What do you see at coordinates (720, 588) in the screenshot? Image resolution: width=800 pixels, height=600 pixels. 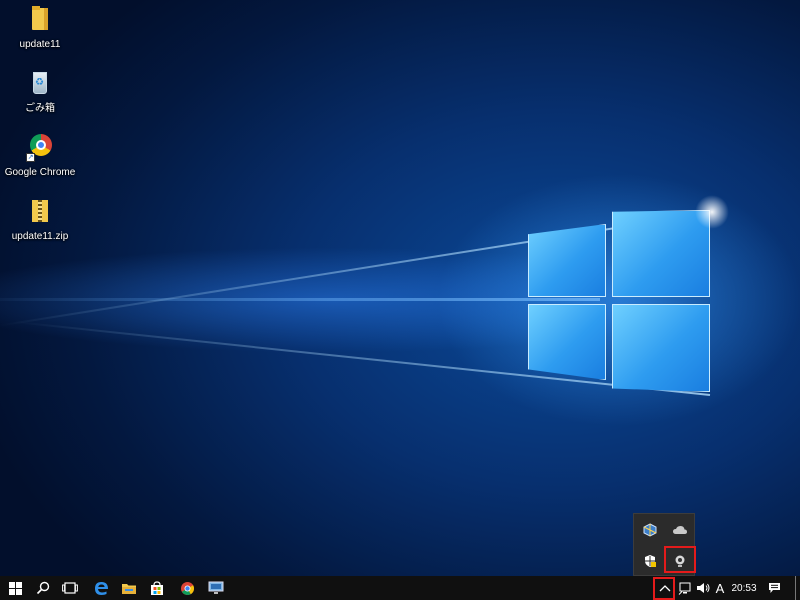 I see `ime-indicator: A` at bounding box center [720, 588].